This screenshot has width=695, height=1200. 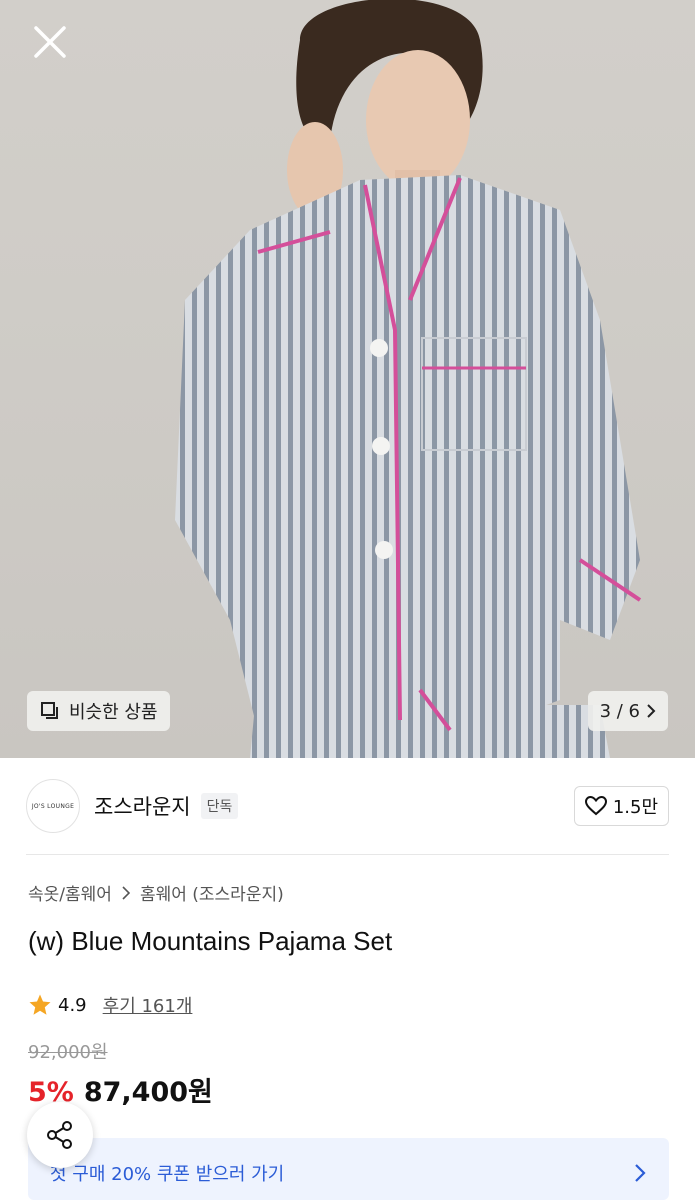 What do you see at coordinates (595, 806) in the screenshot?
I see `heart-icon` at bounding box center [595, 806].